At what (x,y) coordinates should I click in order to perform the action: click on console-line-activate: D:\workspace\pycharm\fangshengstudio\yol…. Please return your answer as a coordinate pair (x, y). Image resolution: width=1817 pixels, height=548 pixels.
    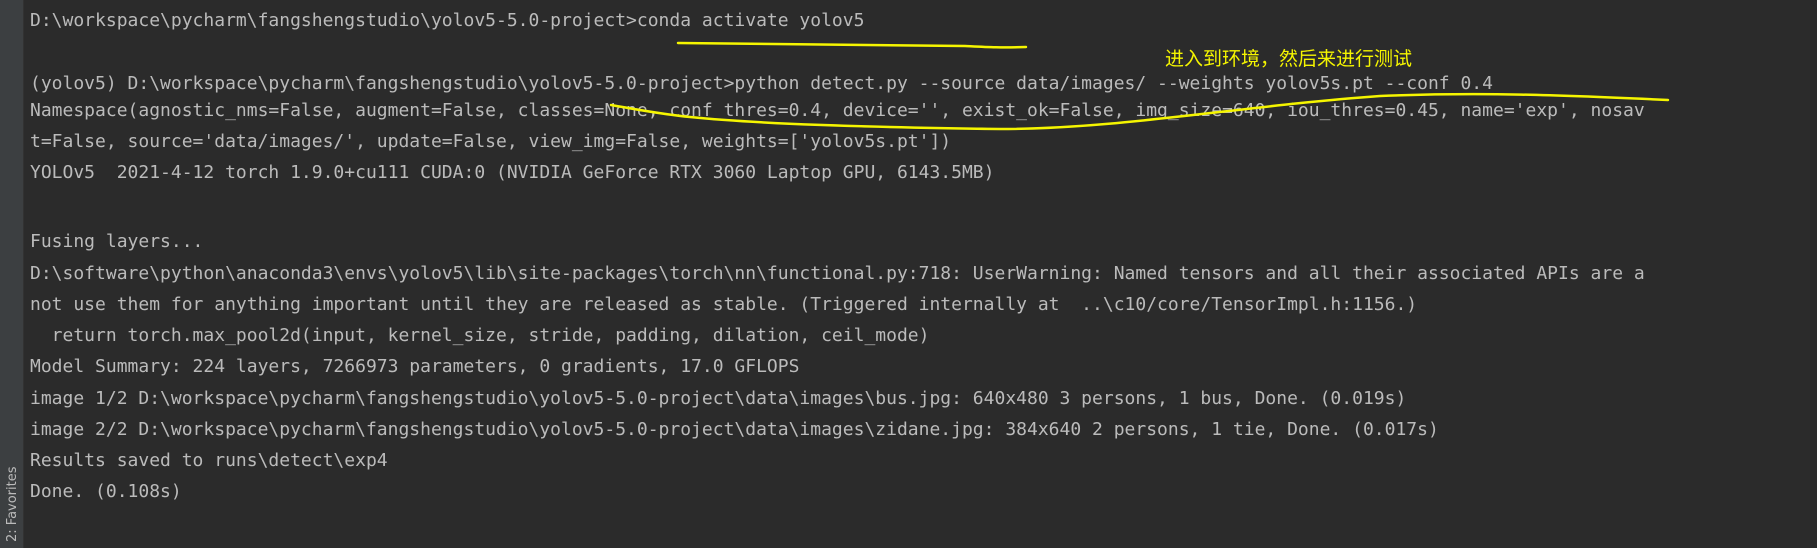
    Looking at the image, I should click on (447, 20).